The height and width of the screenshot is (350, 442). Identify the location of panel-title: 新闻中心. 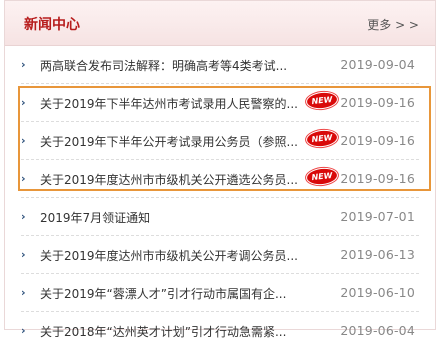
(52, 25).